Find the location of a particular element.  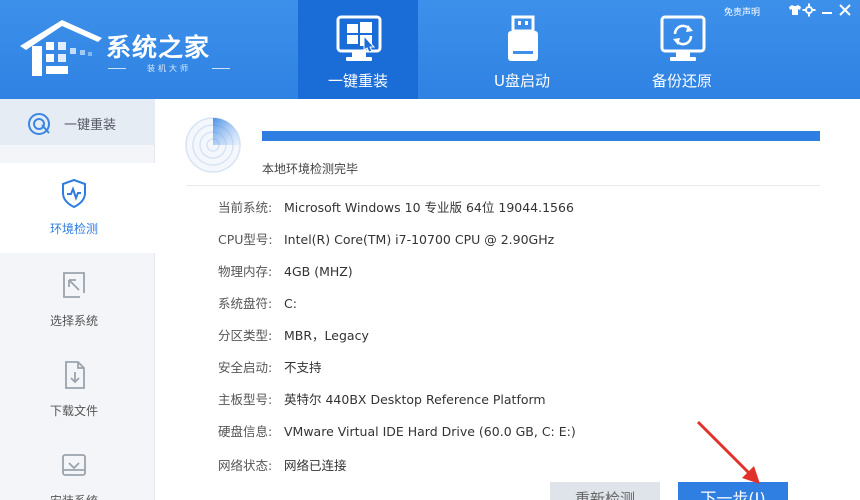

info-row-memory: 物理内存: 4GB (MHZ) is located at coordinates (285, 271).